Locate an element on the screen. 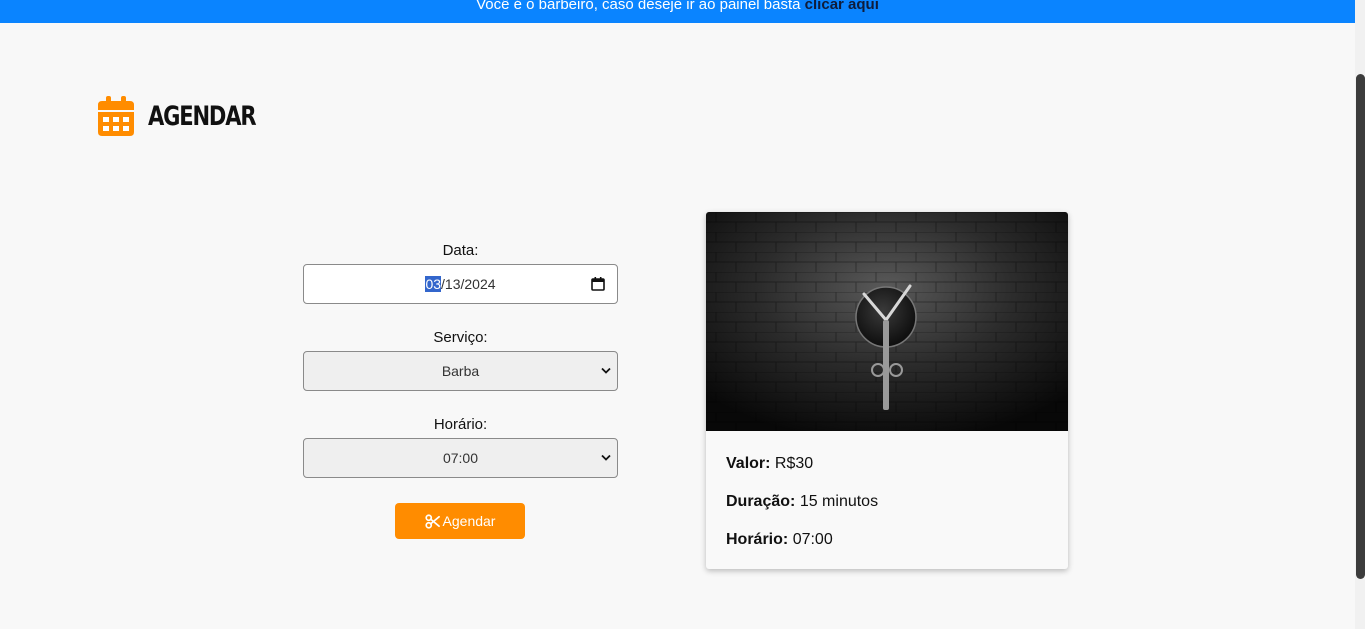 Image resolution: width=1365 pixels, height=629 pixels. schedule-button: Agendar is located at coordinates (460, 521).